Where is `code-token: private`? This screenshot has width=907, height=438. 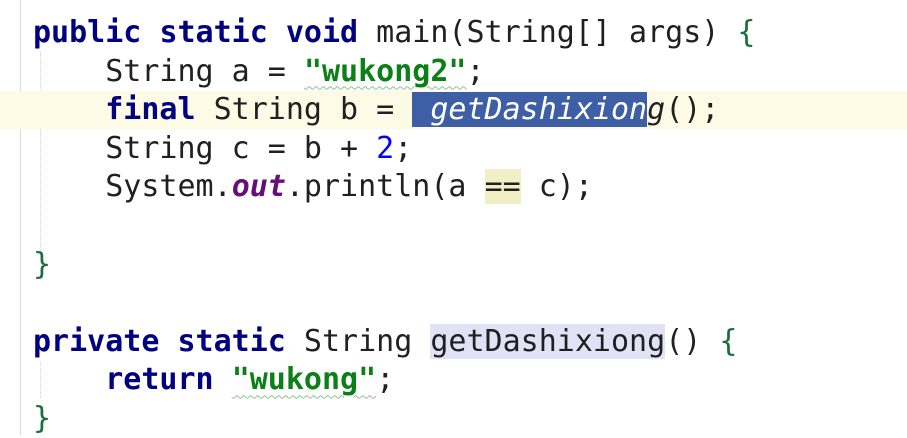
code-token: private is located at coordinates (96, 341).